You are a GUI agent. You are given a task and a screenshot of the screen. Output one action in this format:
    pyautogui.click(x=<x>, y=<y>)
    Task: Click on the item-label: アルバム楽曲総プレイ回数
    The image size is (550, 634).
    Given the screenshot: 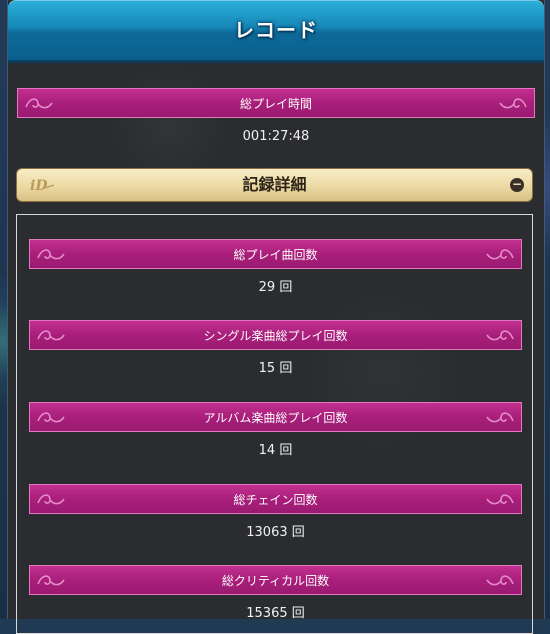 What is the action you would take?
    pyautogui.click(x=275, y=418)
    